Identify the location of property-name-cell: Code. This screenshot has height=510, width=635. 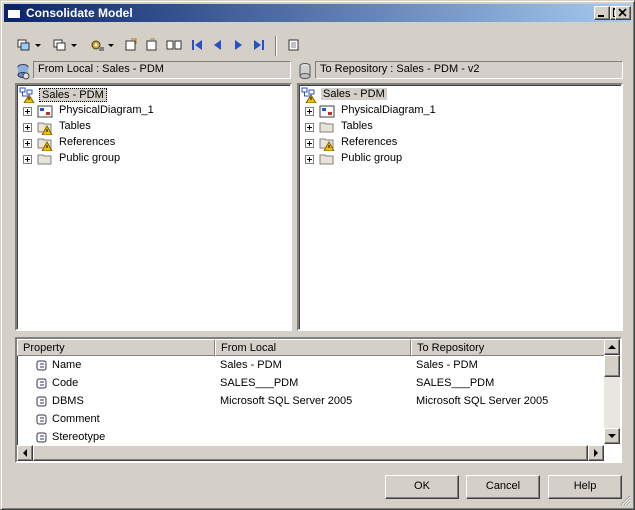
(65, 383).